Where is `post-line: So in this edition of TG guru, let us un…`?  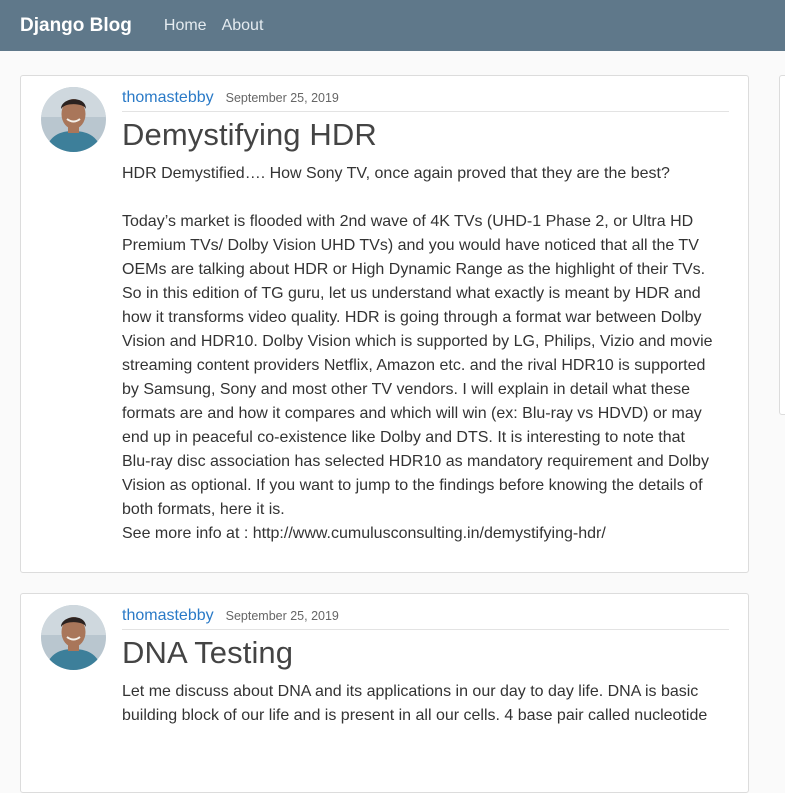
post-line: So in this edition of TG guru, let us un… is located at coordinates (411, 293).